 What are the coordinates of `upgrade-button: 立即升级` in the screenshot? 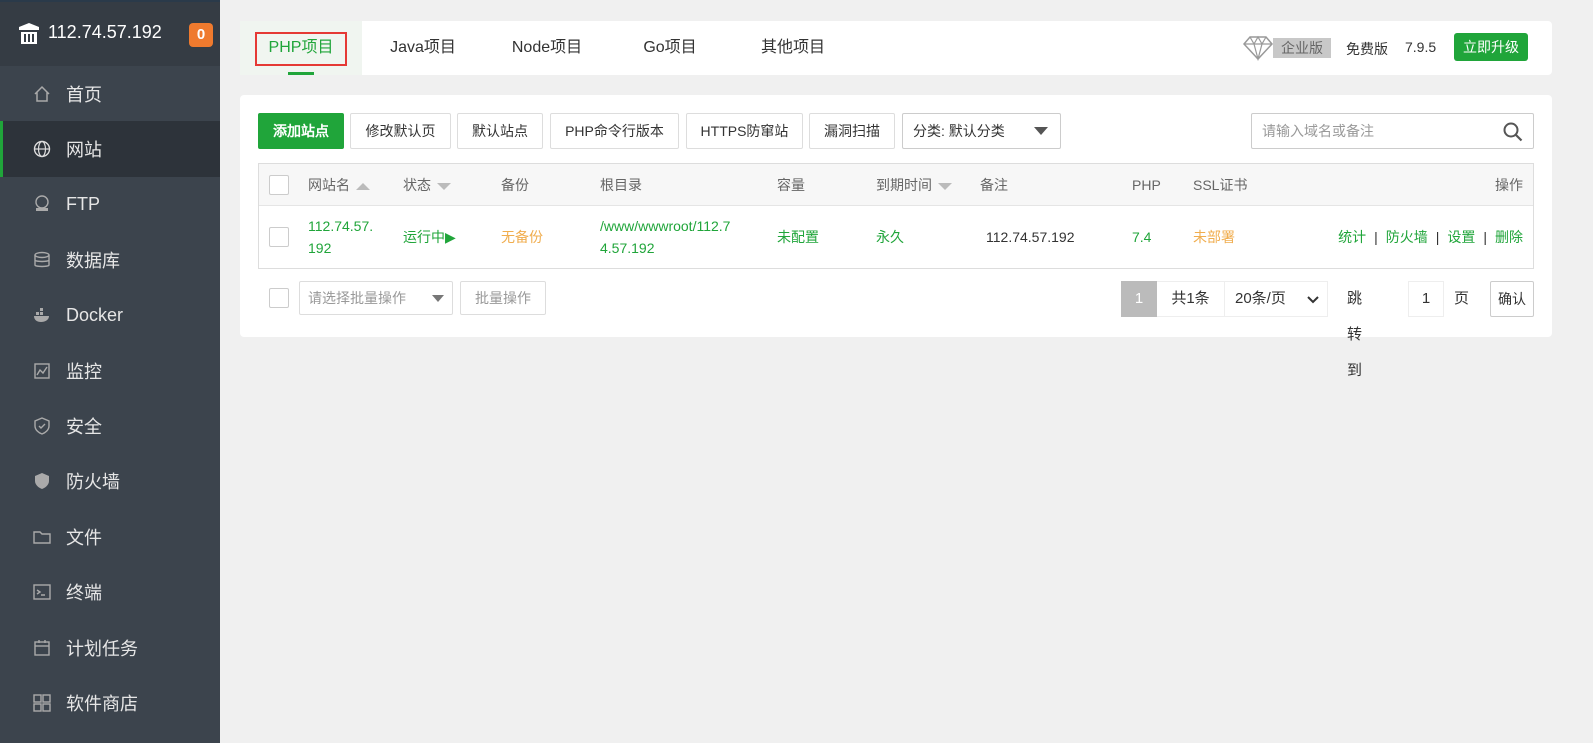 It's located at (1491, 47).